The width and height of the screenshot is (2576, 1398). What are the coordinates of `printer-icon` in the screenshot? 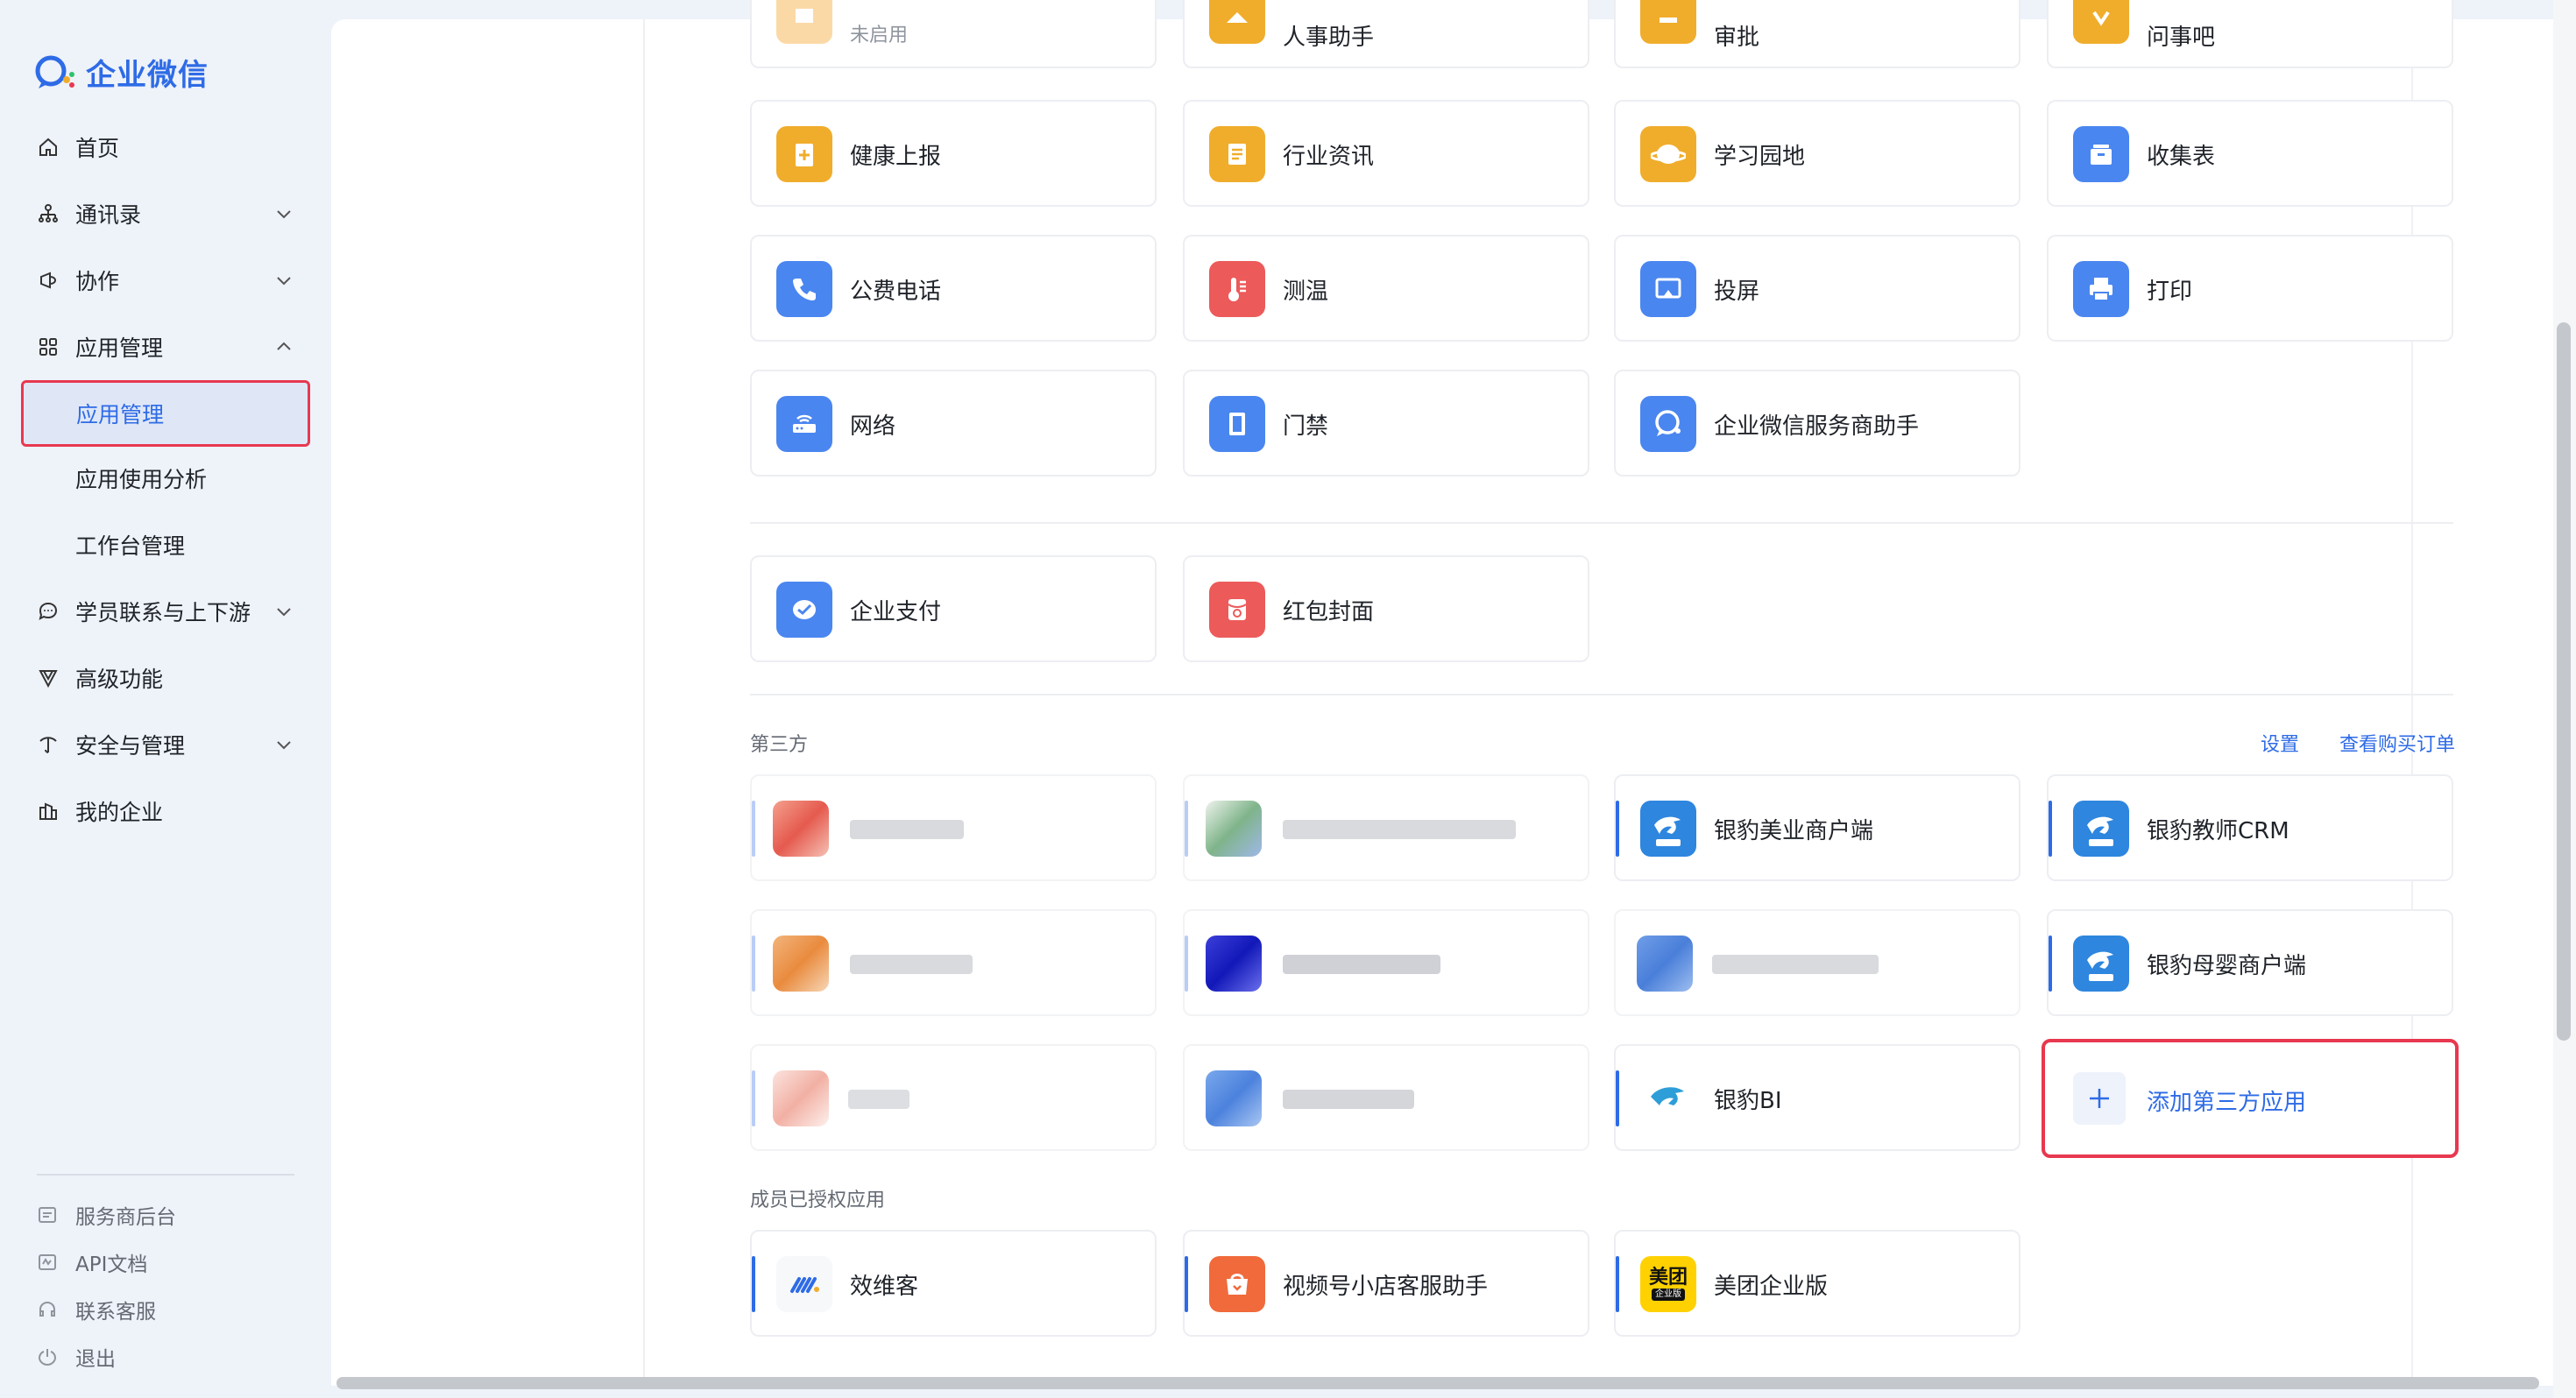 It's located at (2101, 289).